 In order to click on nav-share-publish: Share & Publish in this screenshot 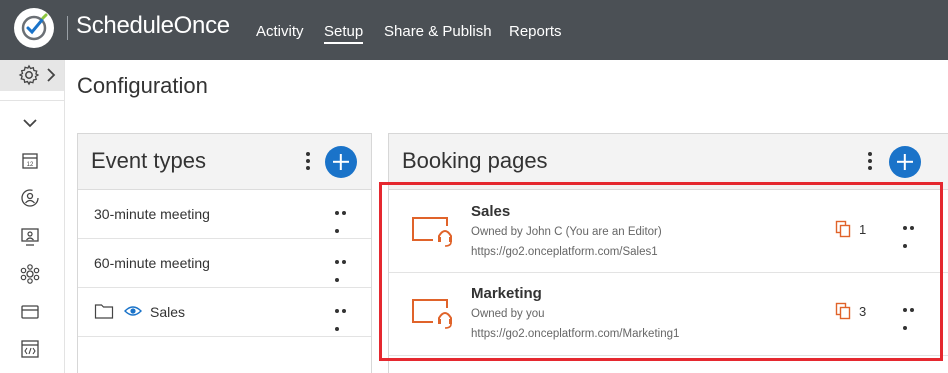, I will do `click(438, 31)`.